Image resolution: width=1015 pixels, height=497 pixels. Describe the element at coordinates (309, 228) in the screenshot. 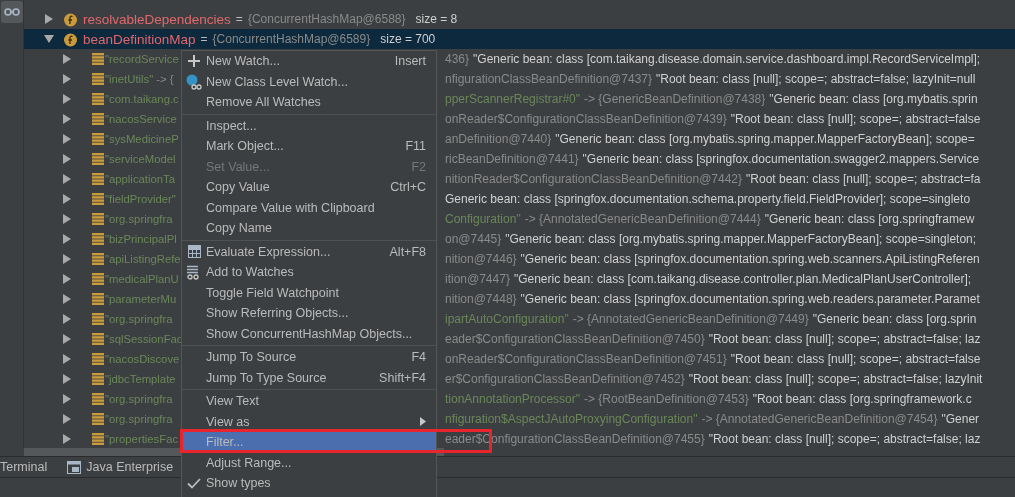

I see `menu-item: Copy Name` at that location.